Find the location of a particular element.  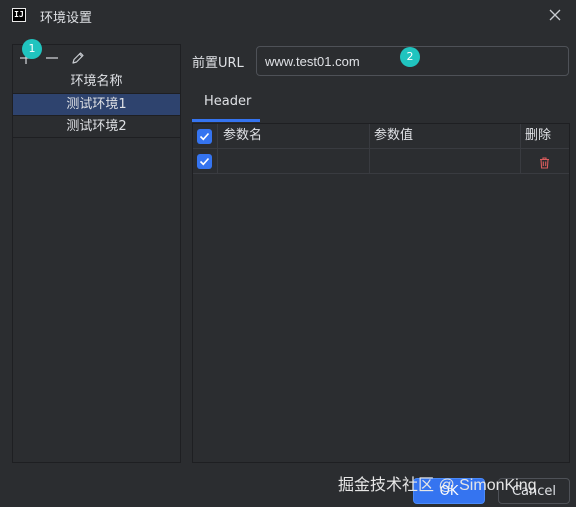

callout-badge-2: 2 is located at coordinates (410, 57).